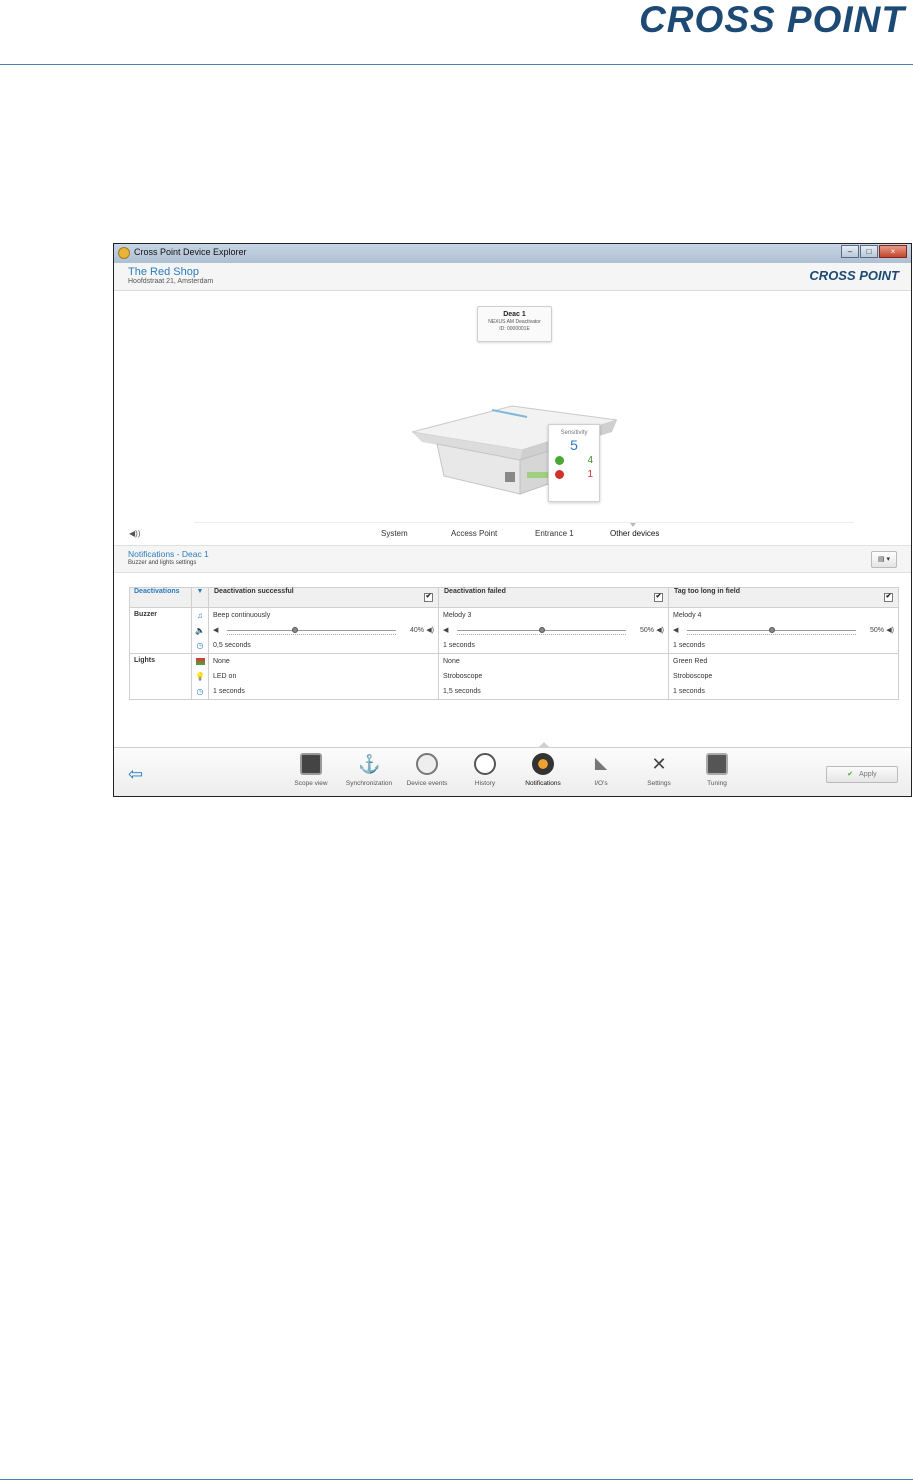 The image size is (913, 1483). What do you see at coordinates (200, 645) in the screenshot?
I see `clock-icon: ◷` at bounding box center [200, 645].